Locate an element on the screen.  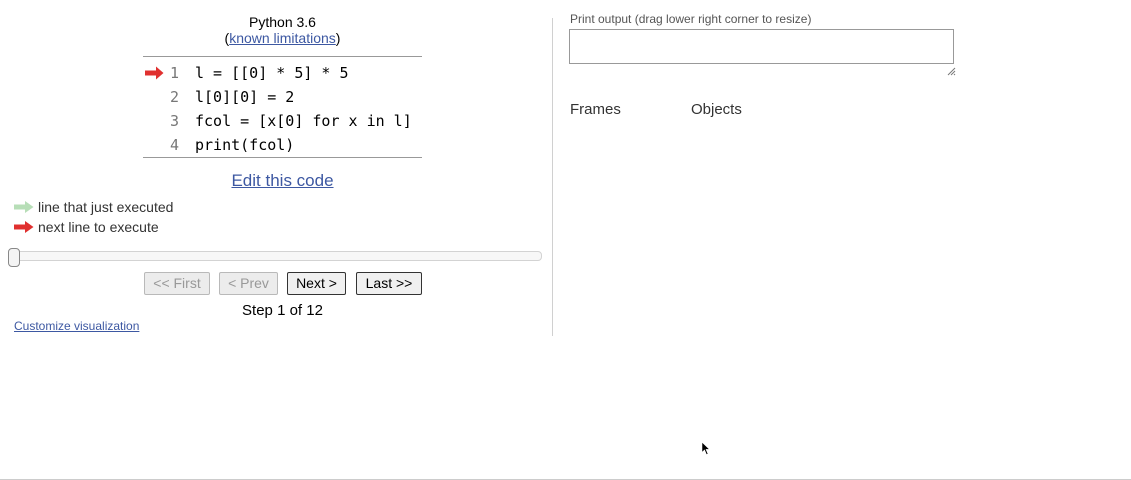
step-slider-handle is located at coordinates (14, 257).